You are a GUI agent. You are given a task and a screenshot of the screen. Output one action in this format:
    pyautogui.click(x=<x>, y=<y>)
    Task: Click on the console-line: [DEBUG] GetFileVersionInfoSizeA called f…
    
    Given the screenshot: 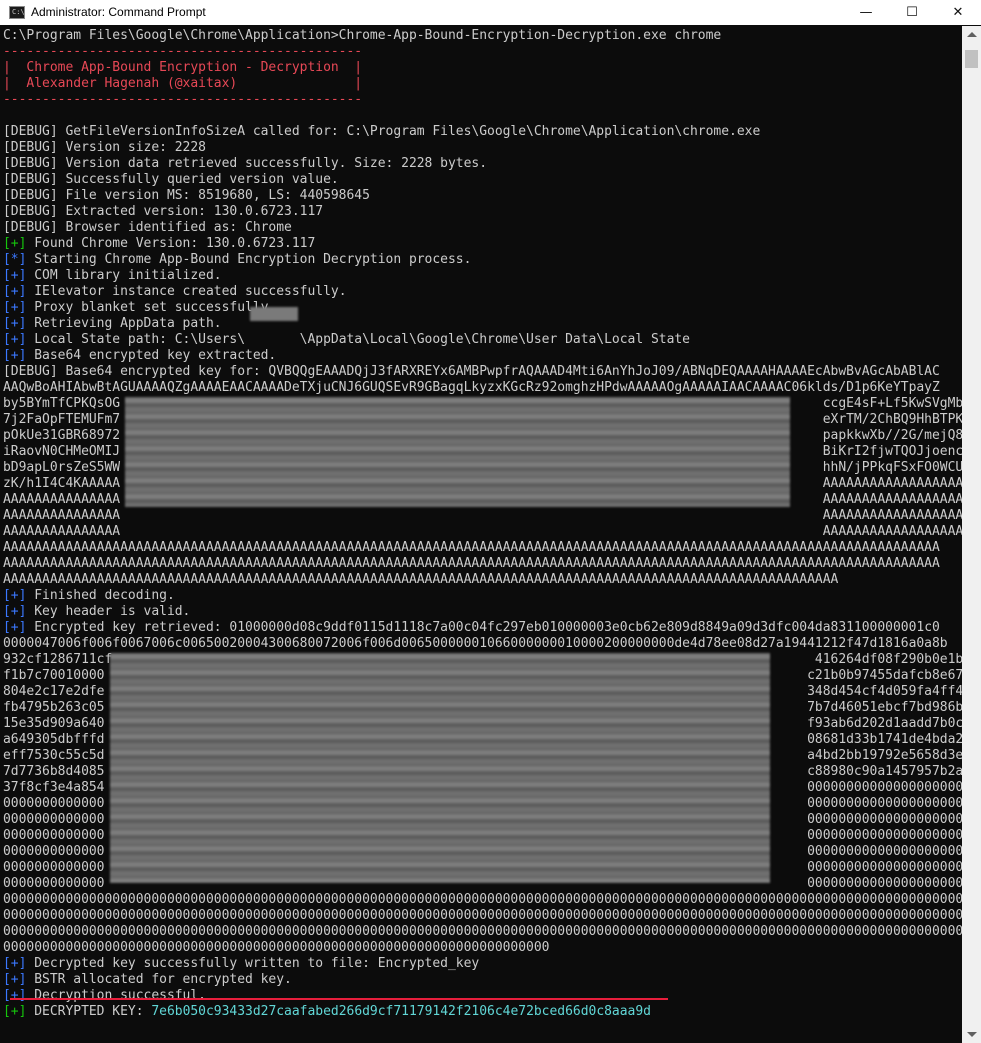 What is the action you would take?
    pyautogui.click(x=381, y=132)
    